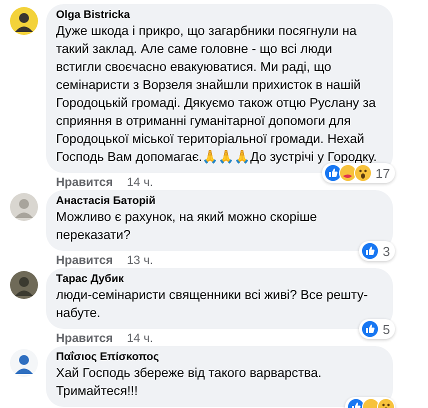  What do you see at coordinates (212, 304) in the screenshot?
I see `comment-text: люди-семінаристи священники всі живі? Все решту-набуте.` at bounding box center [212, 304].